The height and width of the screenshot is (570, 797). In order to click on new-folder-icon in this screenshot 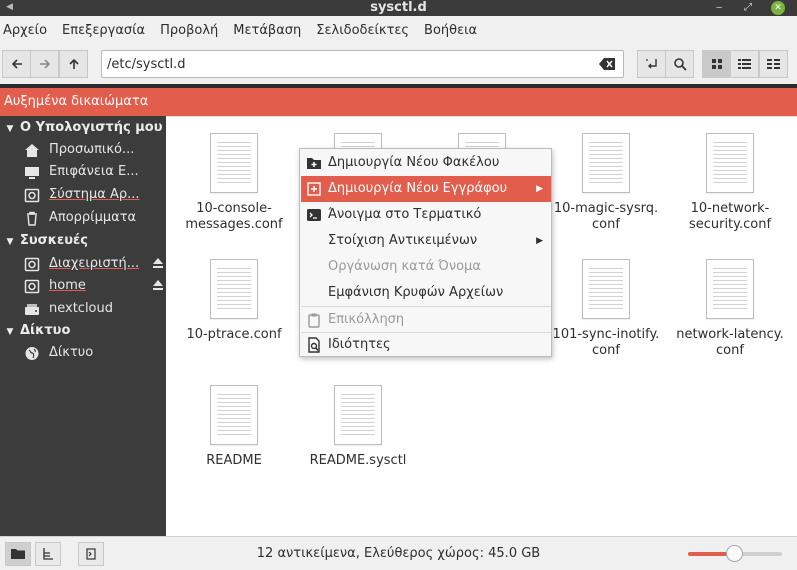, I will do `click(314, 163)`.